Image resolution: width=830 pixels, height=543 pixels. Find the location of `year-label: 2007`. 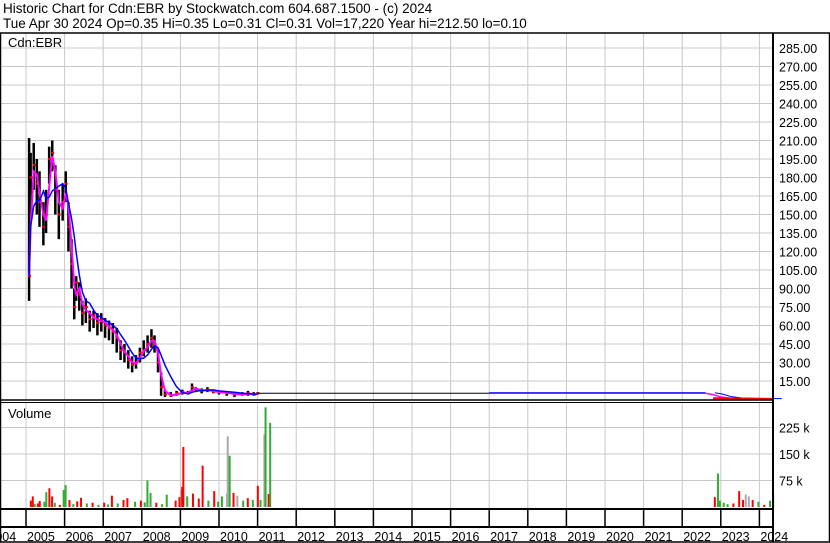

year-label: 2007 is located at coordinates (118, 536).